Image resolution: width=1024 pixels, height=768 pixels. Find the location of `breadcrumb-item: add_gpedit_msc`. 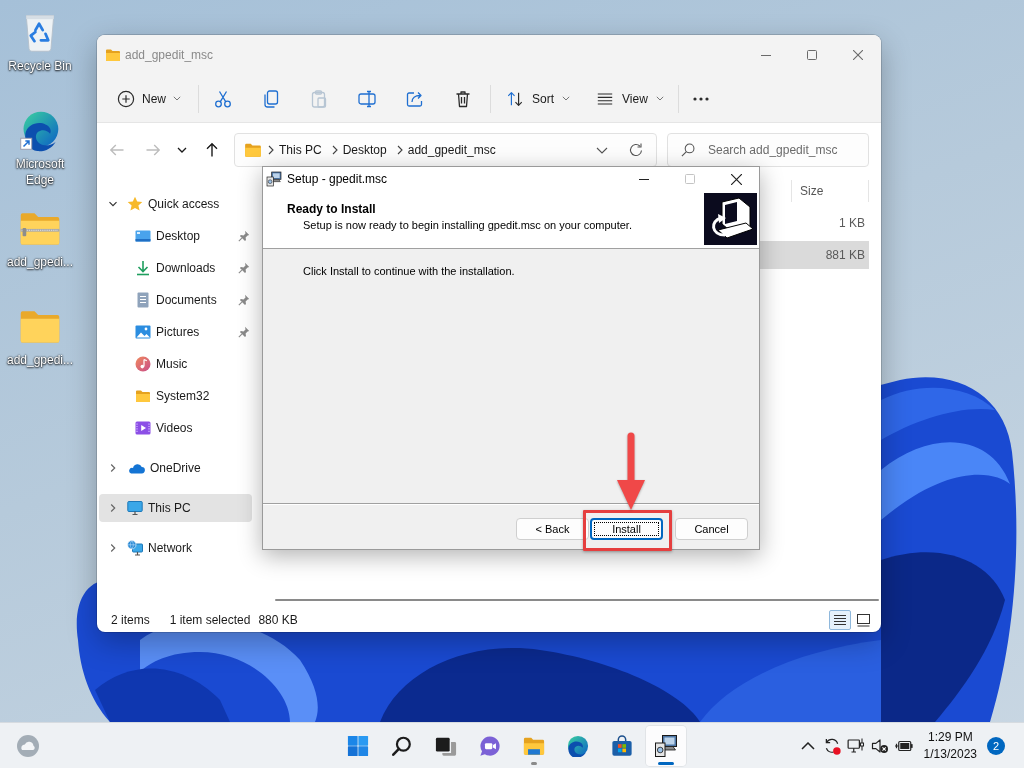

breadcrumb-item: add_gpedit_msc is located at coordinates (451, 150).